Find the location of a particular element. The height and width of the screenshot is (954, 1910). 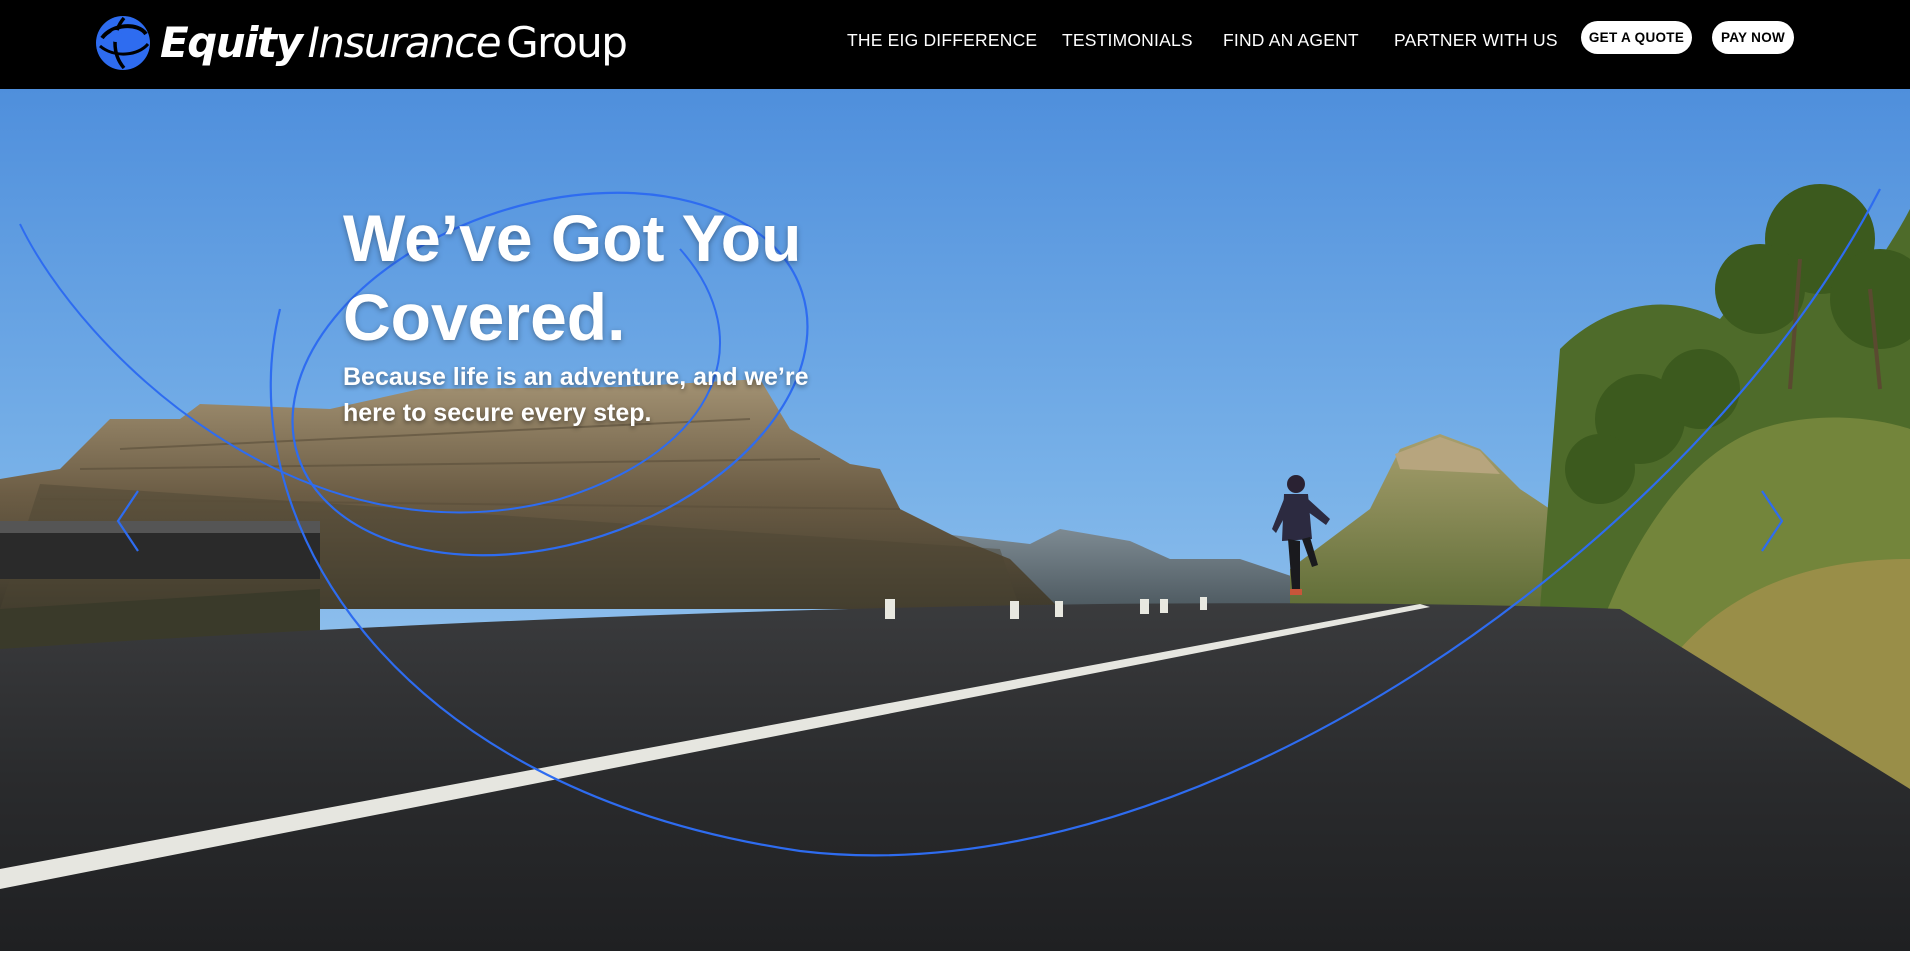

carousel-next-button is located at coordinates (1772, 521).